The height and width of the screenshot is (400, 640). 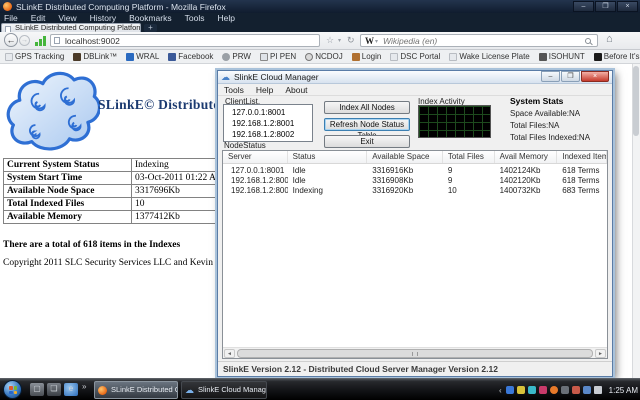 I want to click on dialog-window-controls: – ❐ ×, so click(x=575, y=76).